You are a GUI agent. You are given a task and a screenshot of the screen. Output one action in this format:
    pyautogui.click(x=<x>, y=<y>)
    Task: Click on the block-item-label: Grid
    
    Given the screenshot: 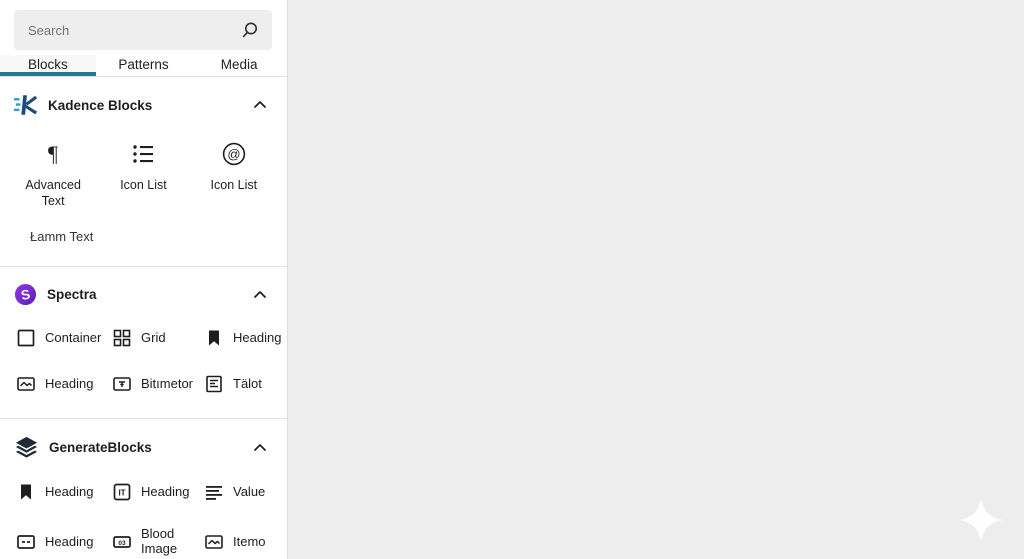 What is the action you would take?
    pyautogui.click(x=153, y=337)
    